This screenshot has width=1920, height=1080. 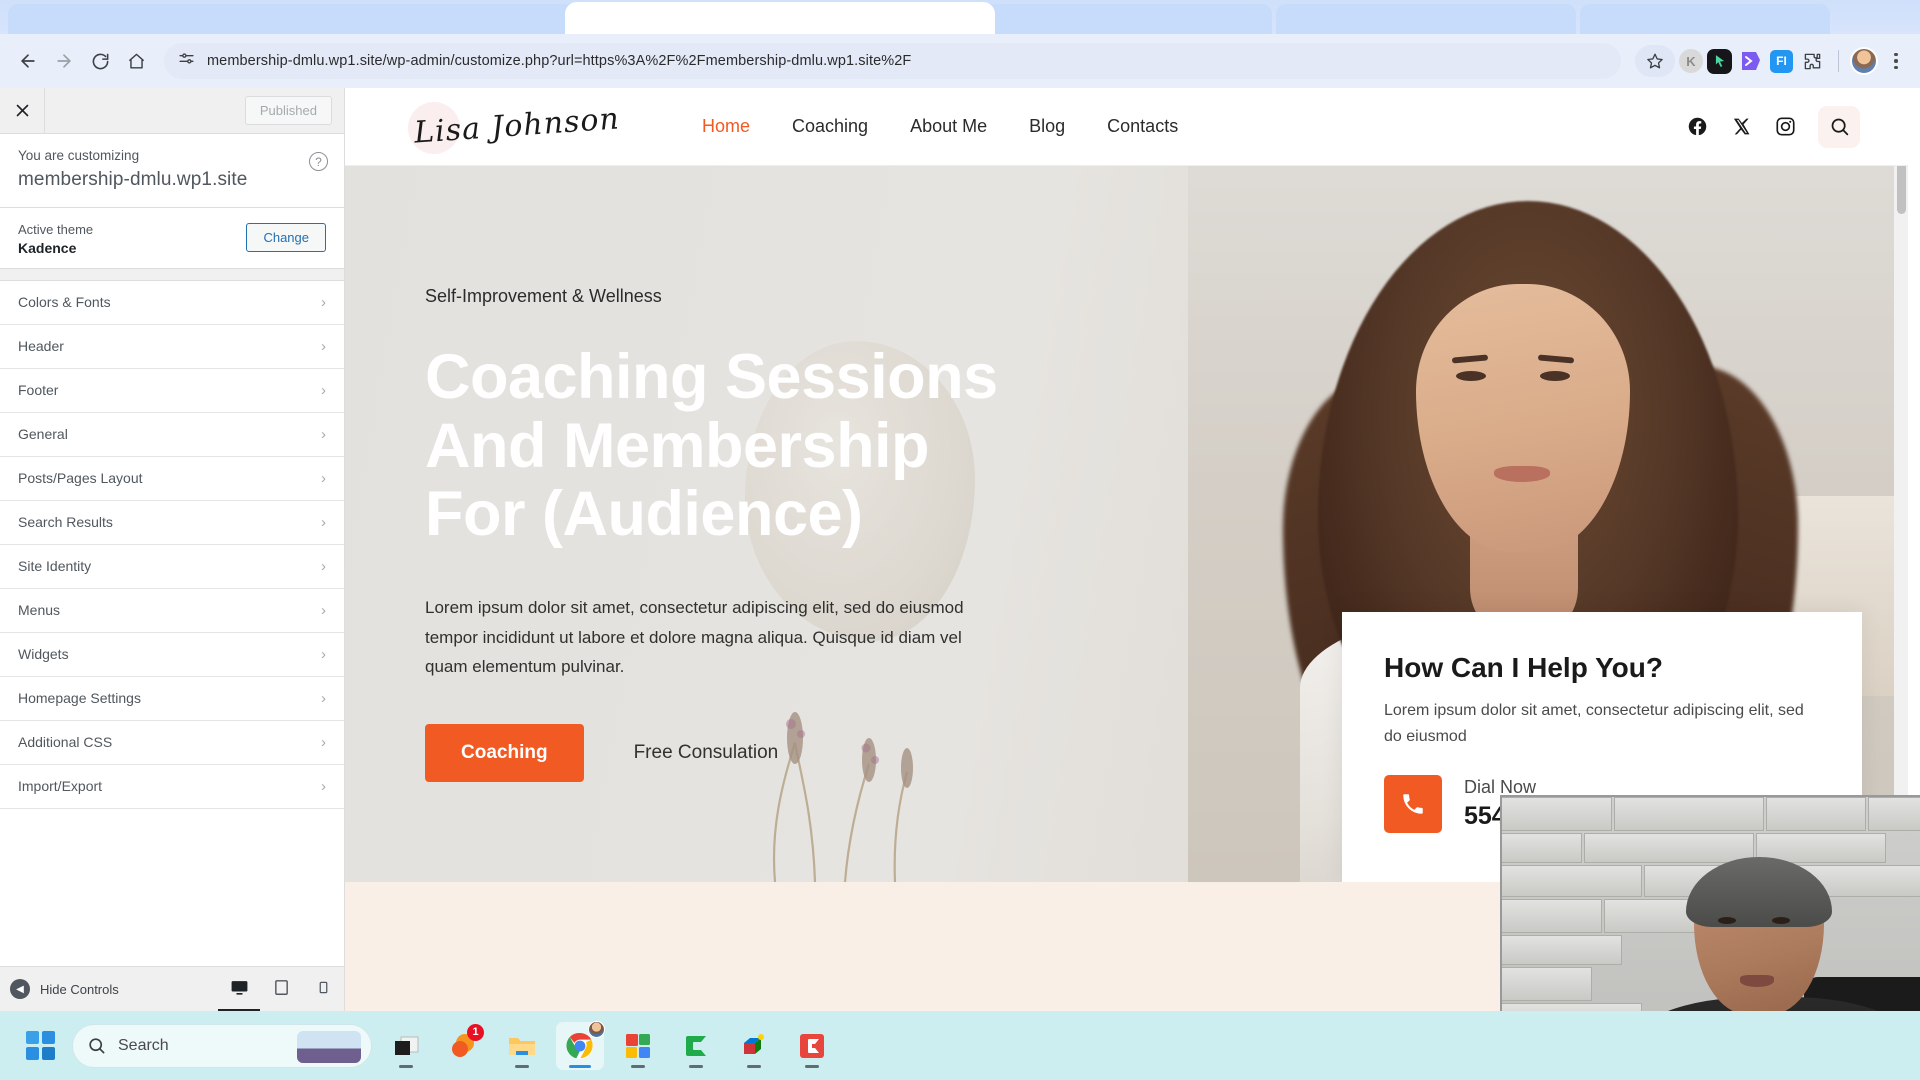 I want to click on taskbar-app-3d-builder, so click(x=754, y=1046).